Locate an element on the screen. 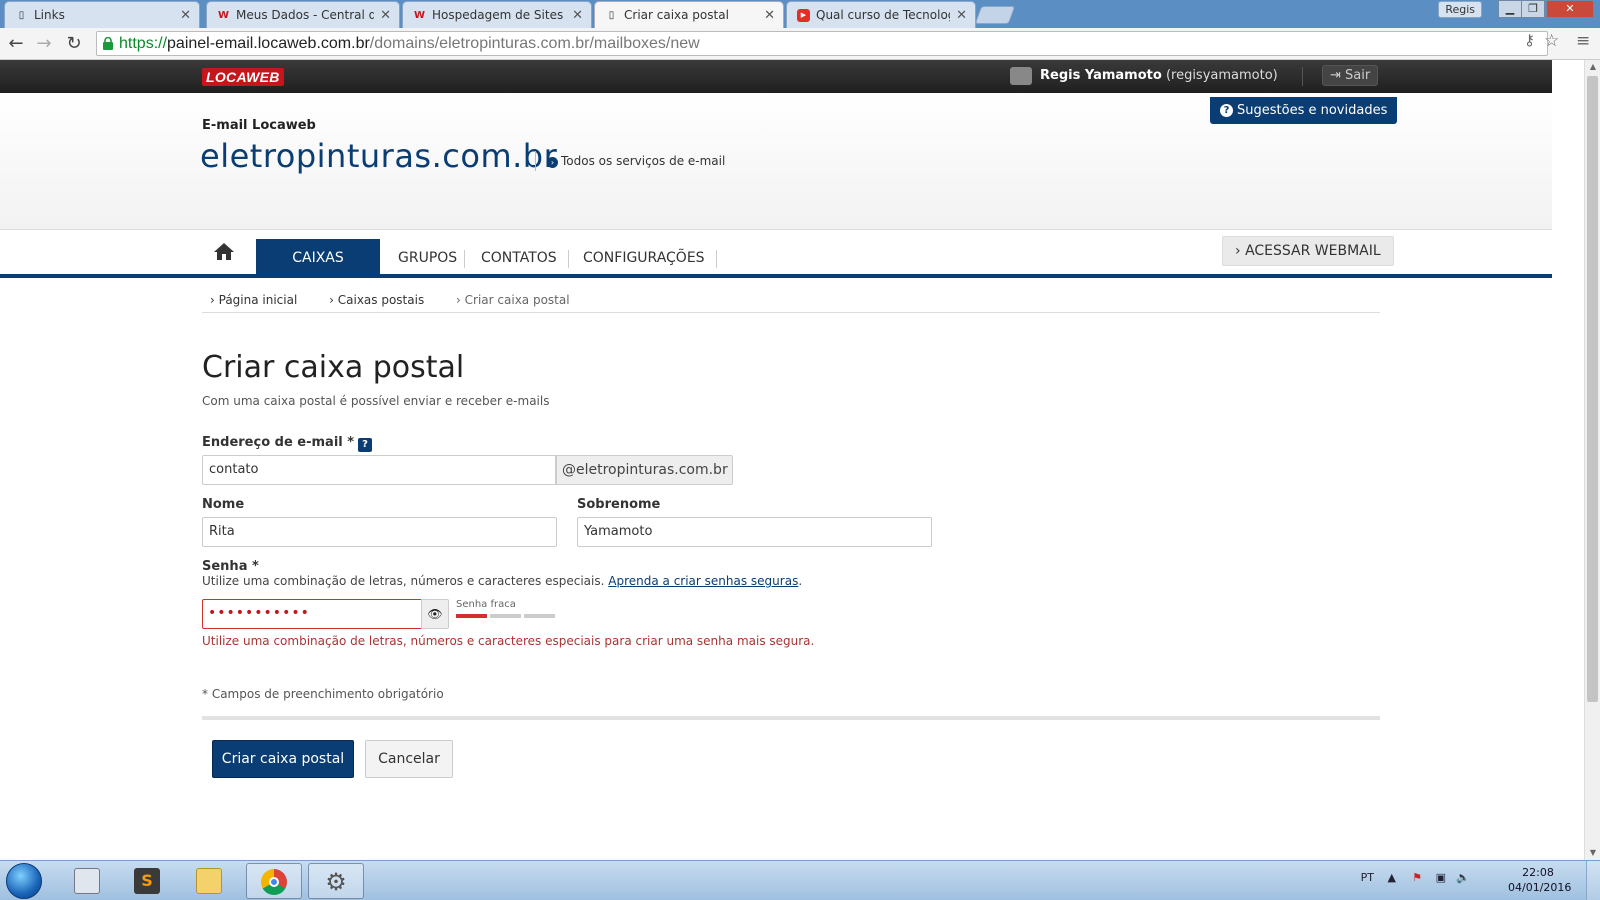  url-host: painel-email.locaweb.com.br is located at coordinates (268, 43).